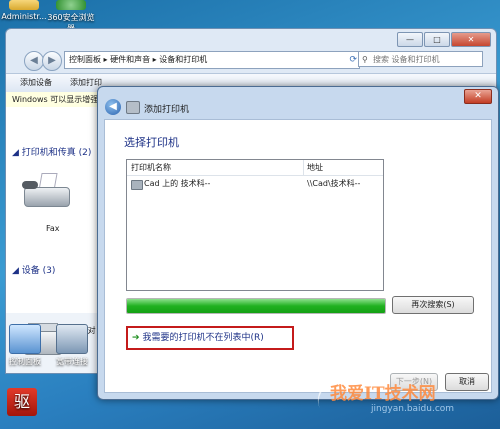 This screenshot has height=429, width=500. I want to click on user-folder-icon, so click(24, 5).